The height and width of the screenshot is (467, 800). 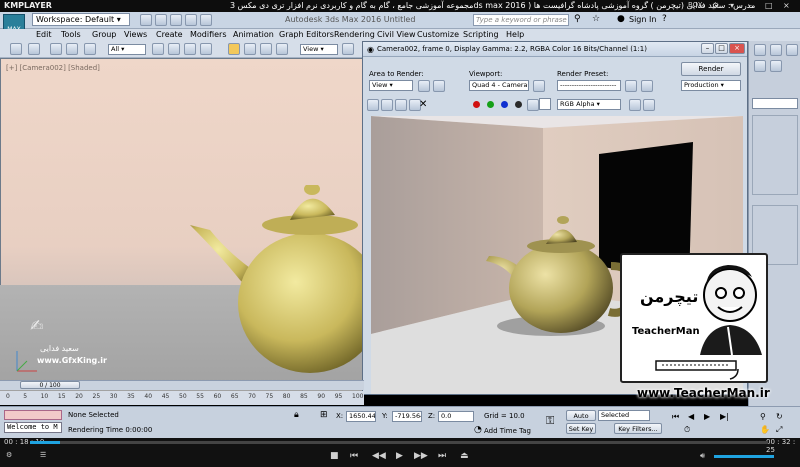 What do you see at coordinates (442, 456) in the screenshot?
I see `next-icon: ⏭` at bounding box center [442, 456].